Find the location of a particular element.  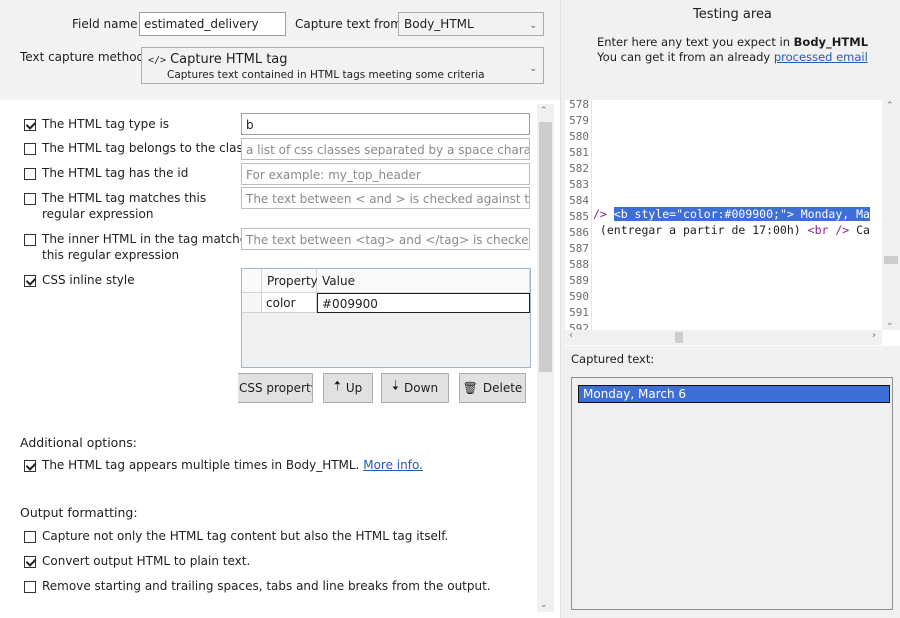

testing-area-title: Testing area is located at coordinates (732, 14).